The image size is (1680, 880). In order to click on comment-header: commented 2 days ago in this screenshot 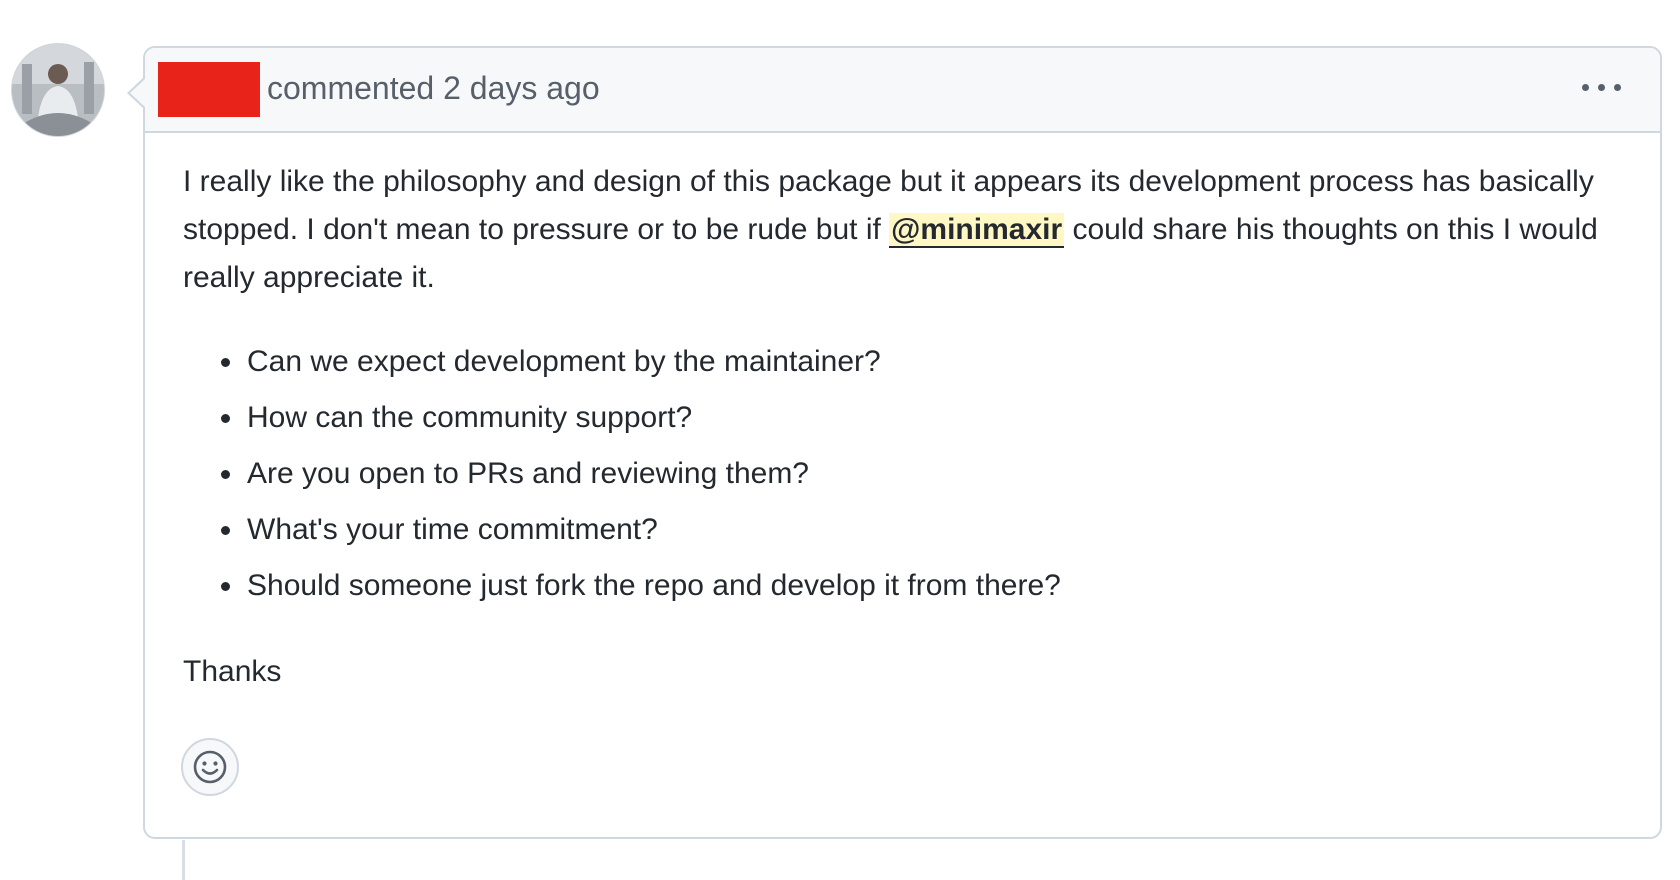, I will do `click(902, 90)`.